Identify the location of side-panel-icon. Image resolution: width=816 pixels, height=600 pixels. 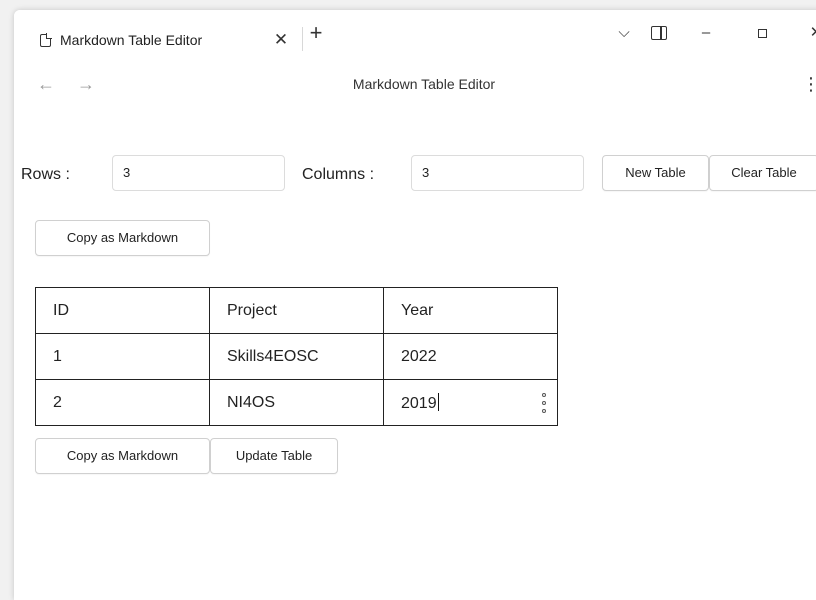
(659, 33).